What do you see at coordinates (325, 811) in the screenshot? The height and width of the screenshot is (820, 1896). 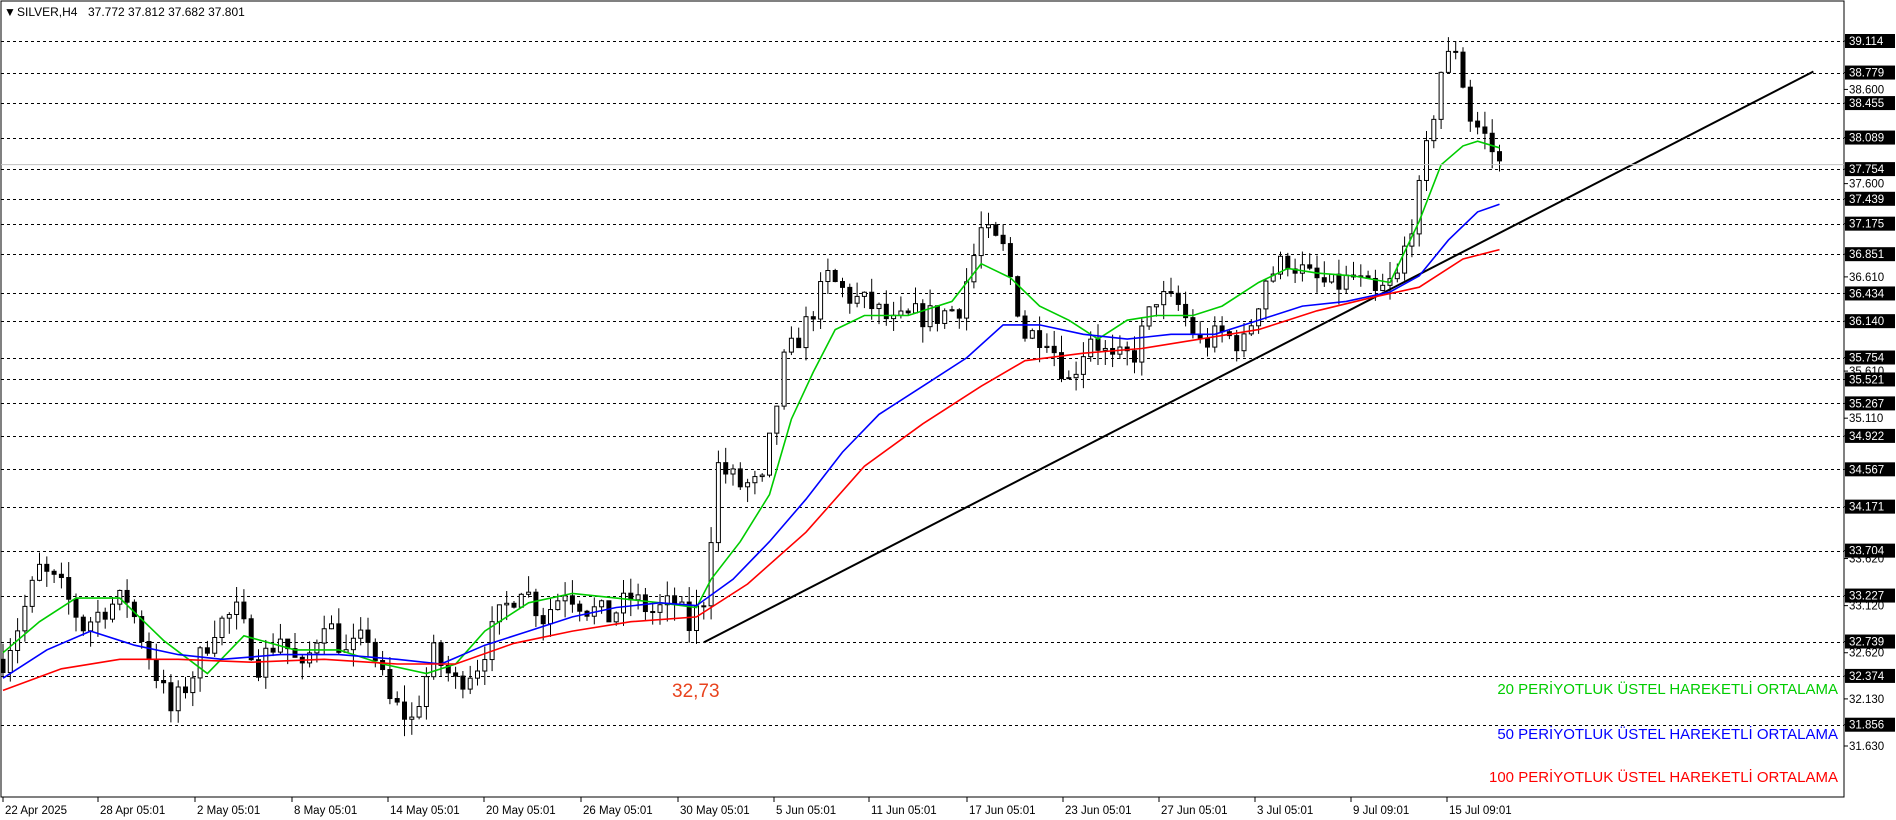 I see `x-tick-label: 8 May 05:01` at bounding box center [325, 811].